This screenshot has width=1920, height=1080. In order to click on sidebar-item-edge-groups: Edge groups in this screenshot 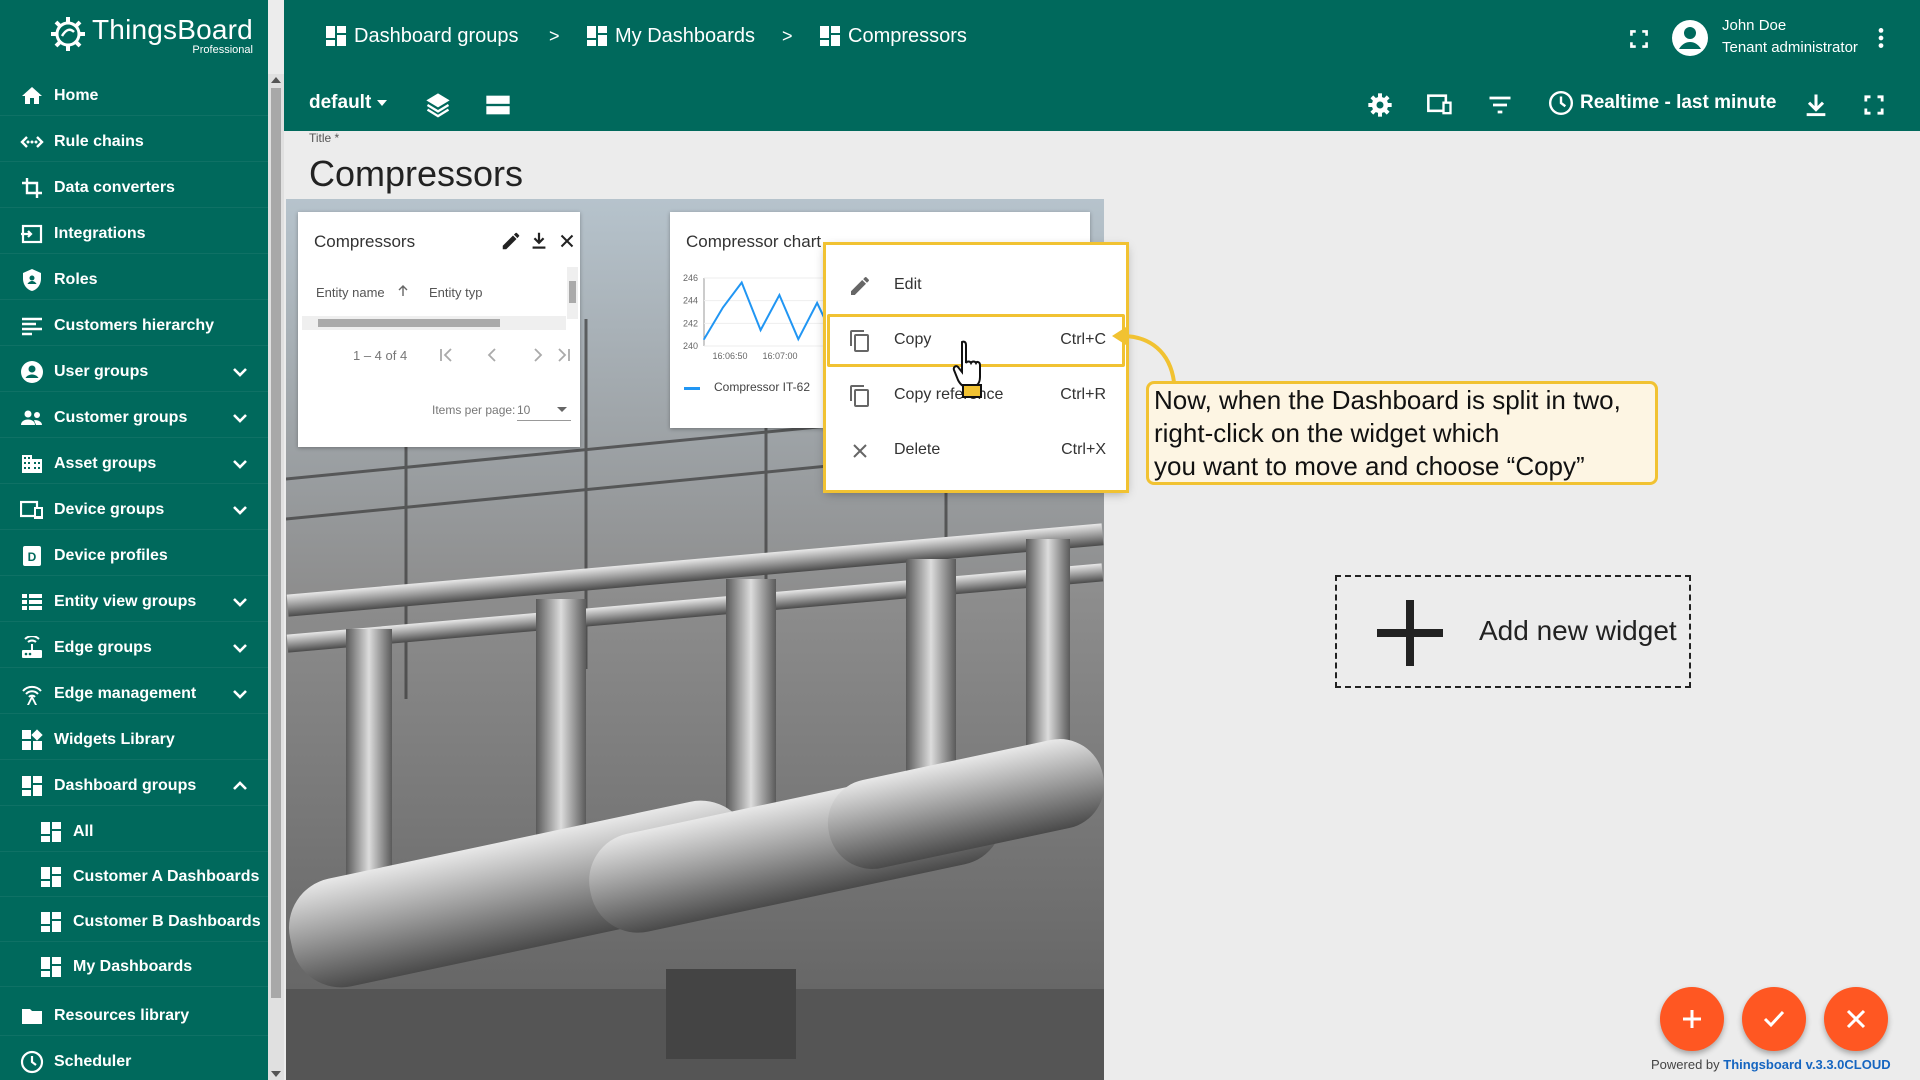, I will do `click(134, 648)`.